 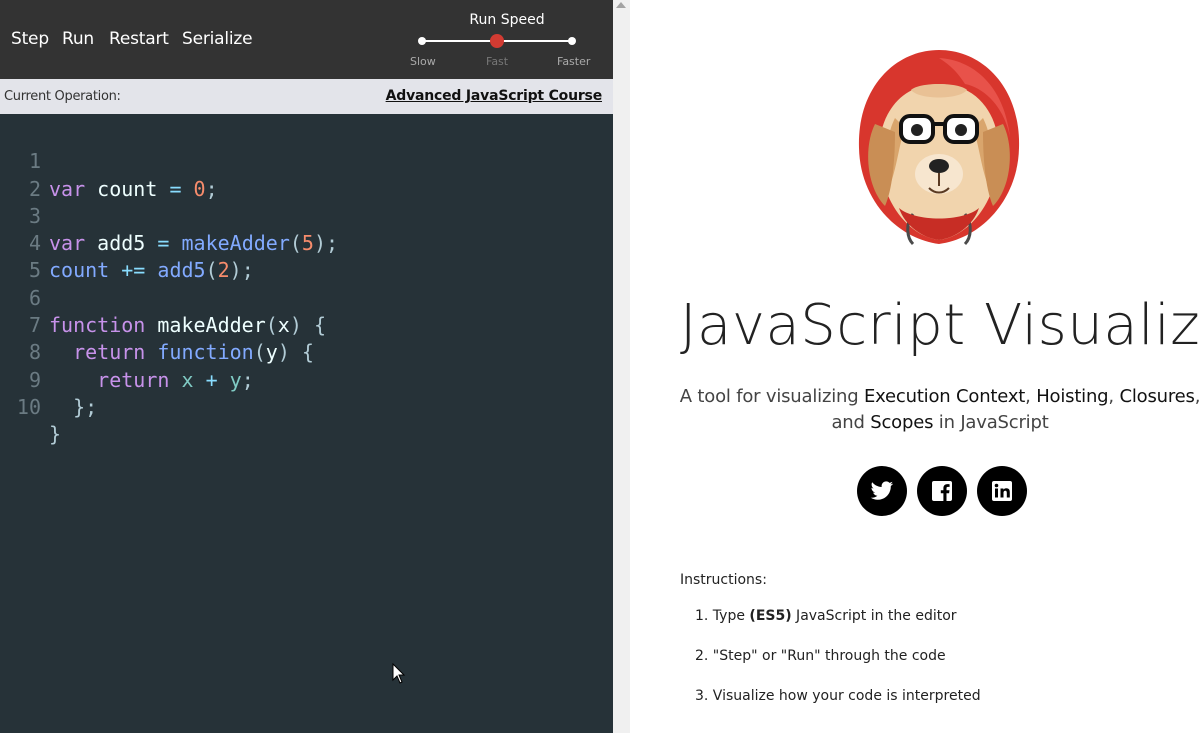 I want to click on speed-slider-handle, so click(x=497, y=41).